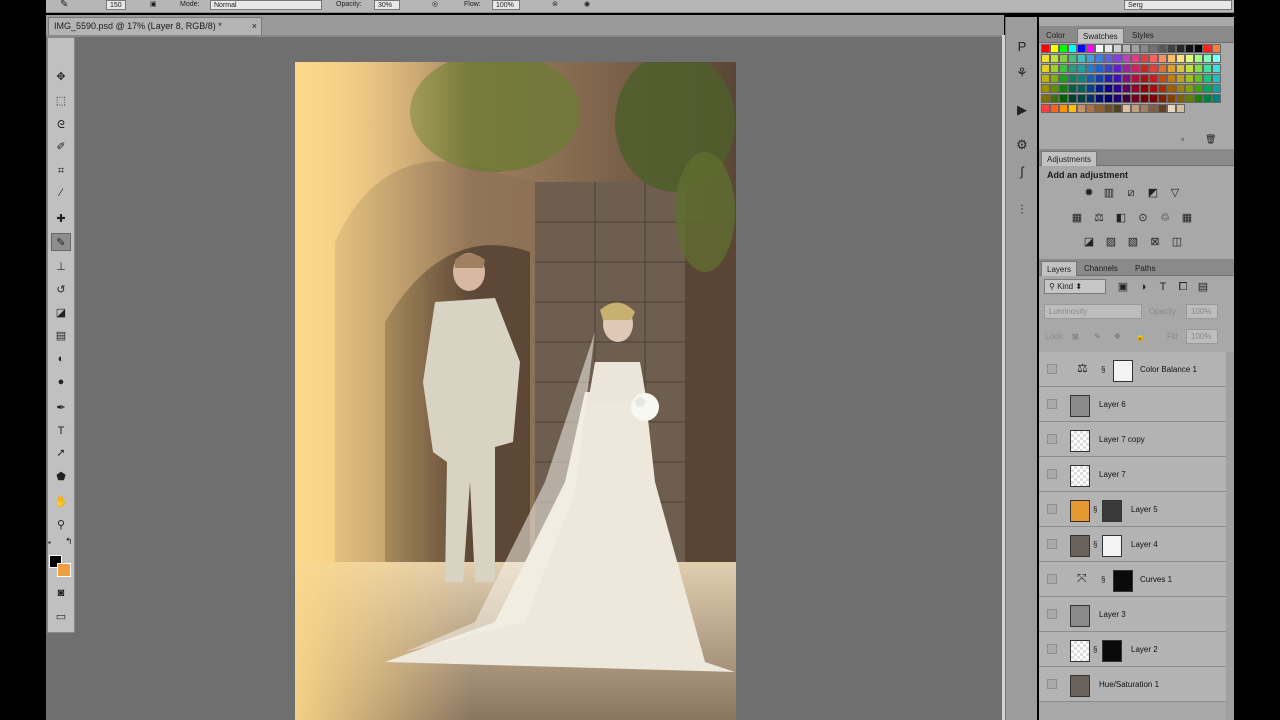  I want to click on blend-mode-select: Luminosity, so click(1093, 311).